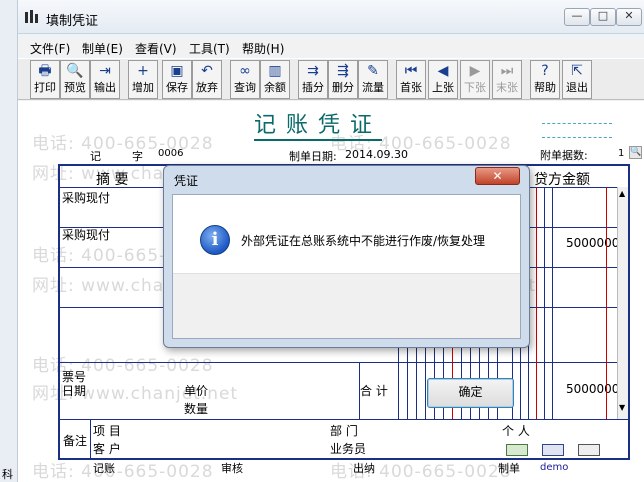 The width and height of the screenshot is (644, 482). I want to click on help-icon: ?, so click(545, 71).